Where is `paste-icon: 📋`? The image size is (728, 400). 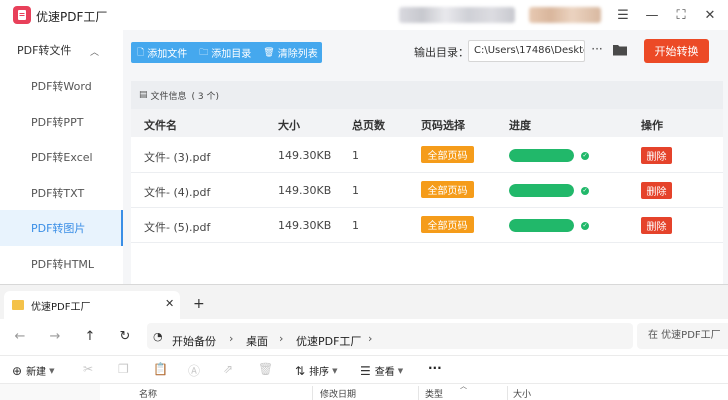
paste-icon: 📋 is located at coordinates (160, 369).